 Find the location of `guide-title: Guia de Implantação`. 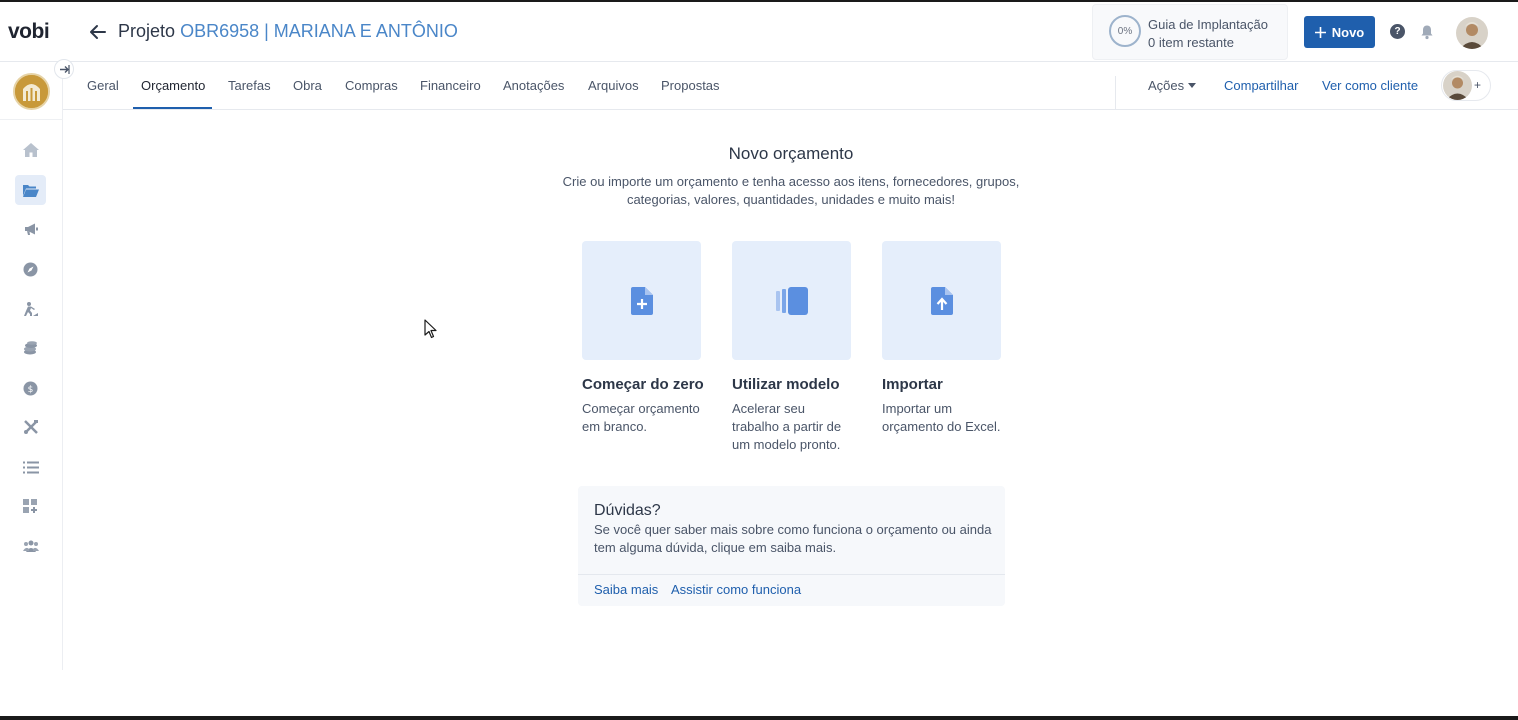

guide-title: Guia de Implantação is located at coordinates (1208, 24).